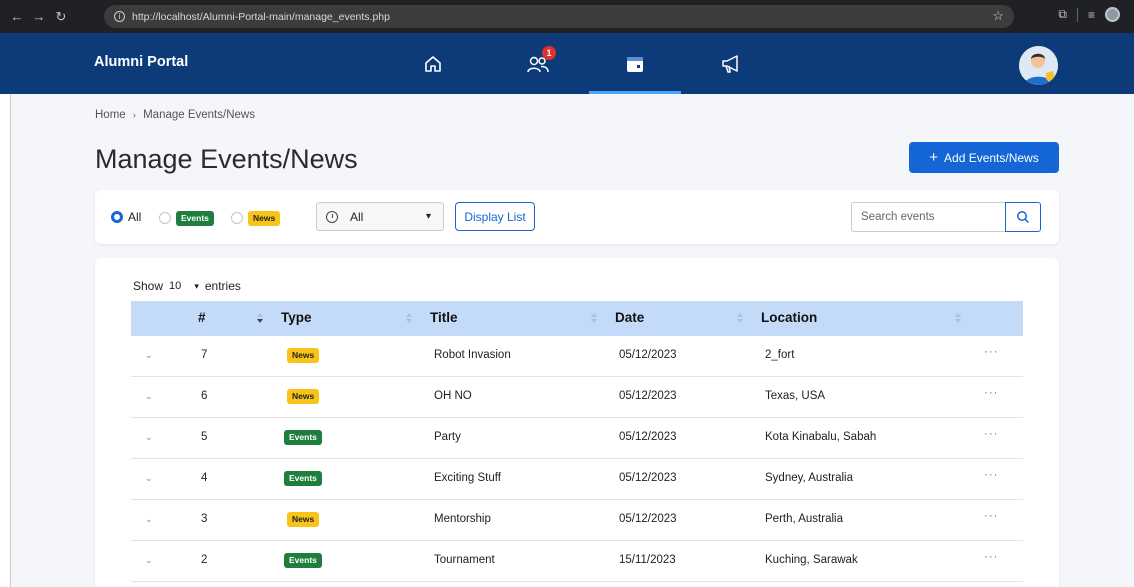 This screenshot has width=1134, height=587. What do you see at coordinates (380, 216) in the screenshot?
I see `time-filter-select: All ▾` at bounding box center [380, 216].